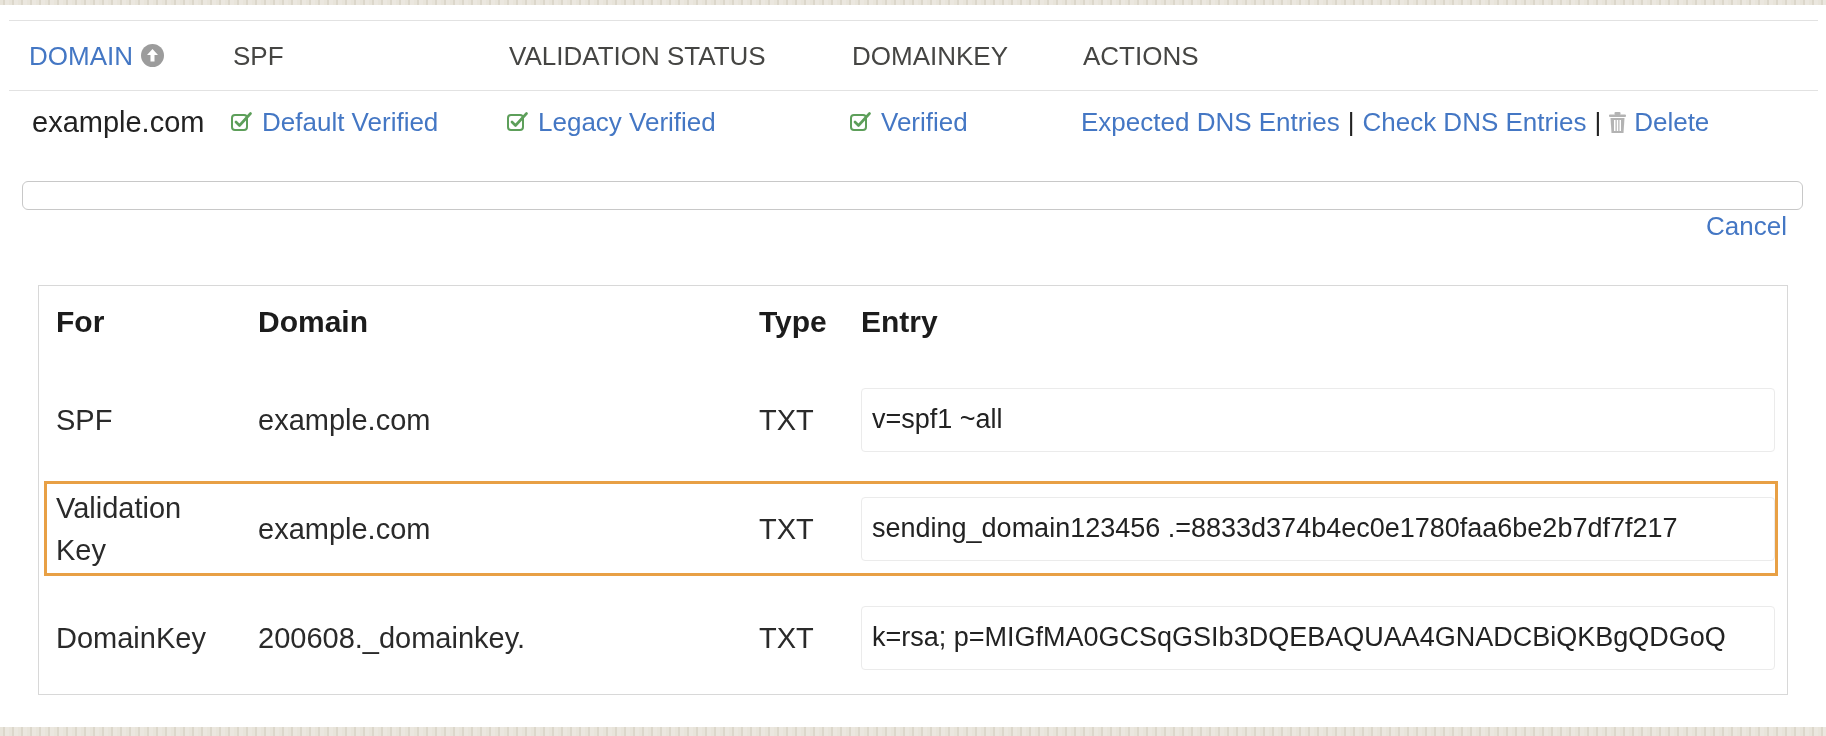 The height and width of the screenshot is (736, 1826). What do you see at coordinates (350, 122) in the screenshot?
I see `status-link: Default Verified` at bounding box center [350, 122].